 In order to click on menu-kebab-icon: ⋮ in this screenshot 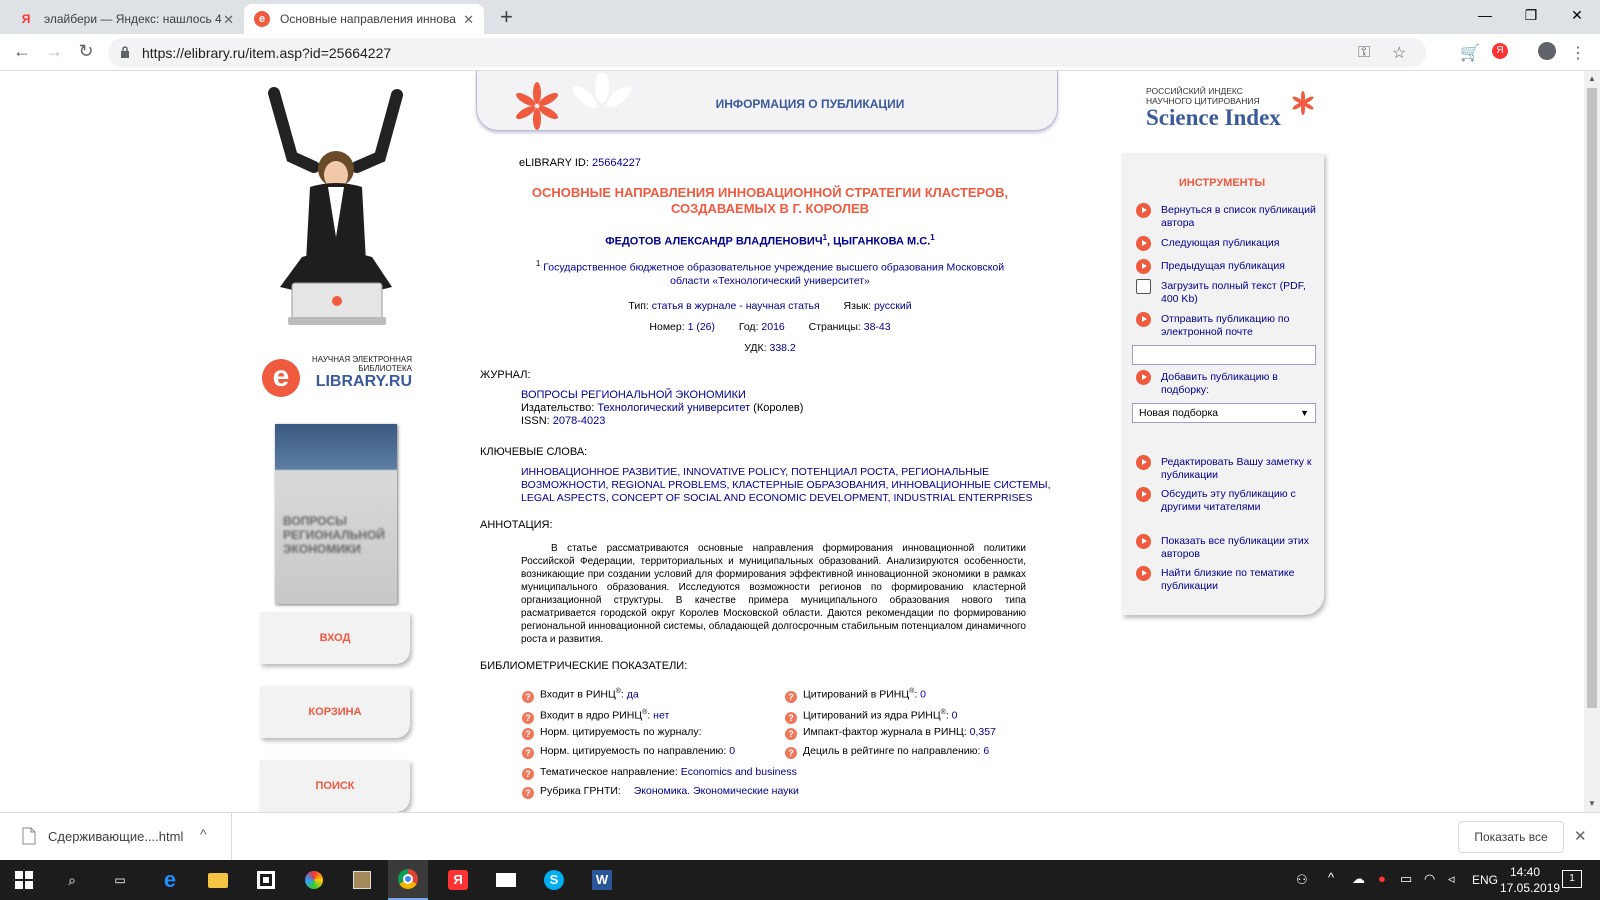, I will do `click(1578, 53)`.